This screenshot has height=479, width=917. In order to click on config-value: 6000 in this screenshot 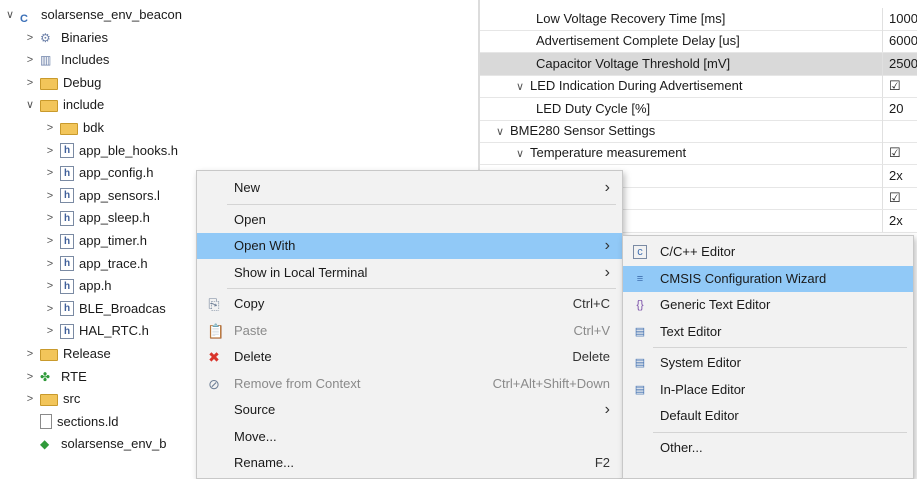, I will do `click(899, 41)`.